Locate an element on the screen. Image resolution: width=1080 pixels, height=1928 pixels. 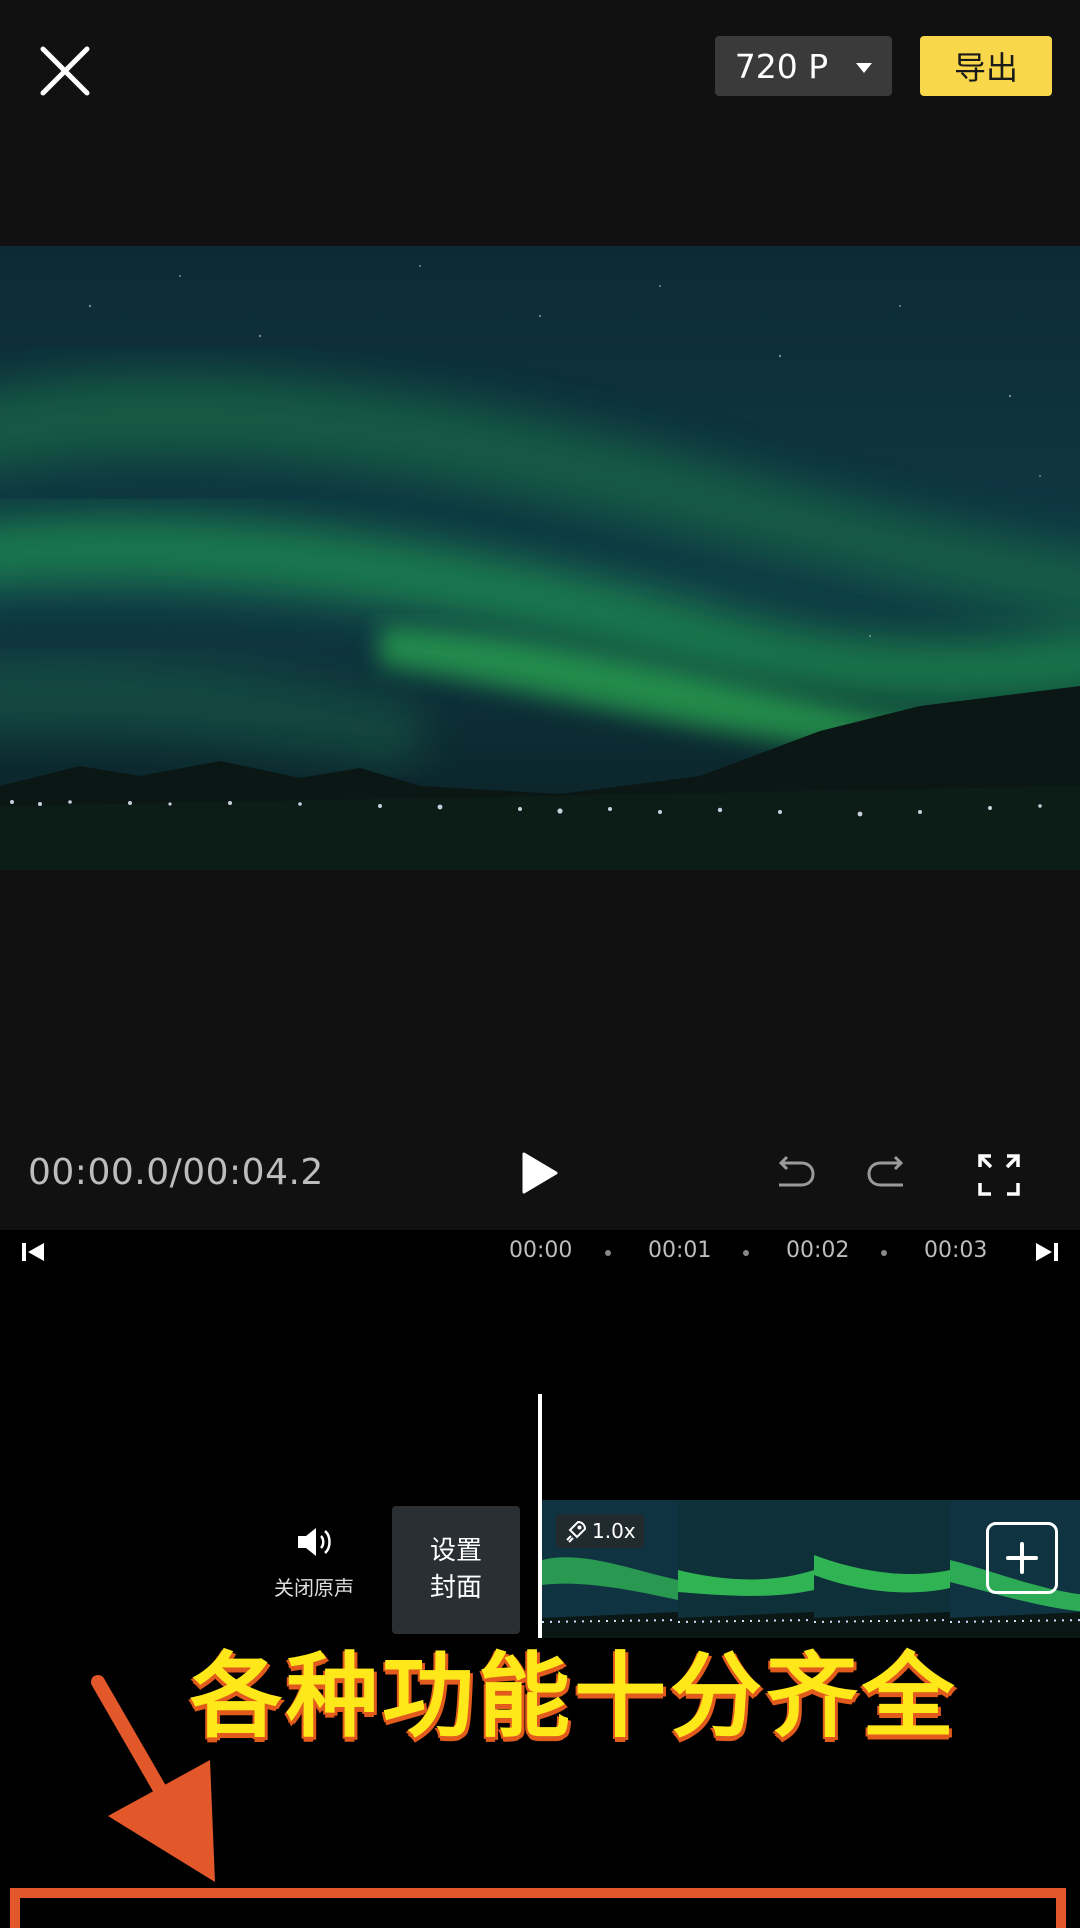
close-button is located at coordinates (65, 71).